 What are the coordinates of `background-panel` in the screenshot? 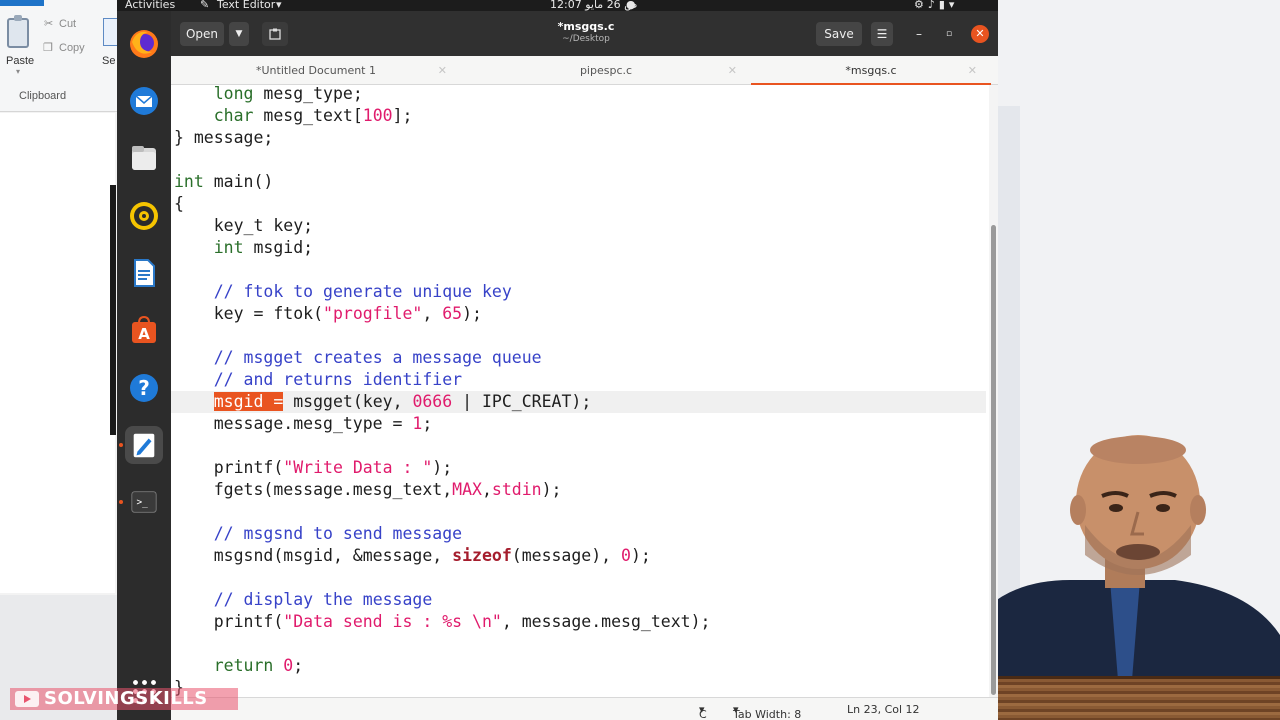 It's located at (1009, 406).